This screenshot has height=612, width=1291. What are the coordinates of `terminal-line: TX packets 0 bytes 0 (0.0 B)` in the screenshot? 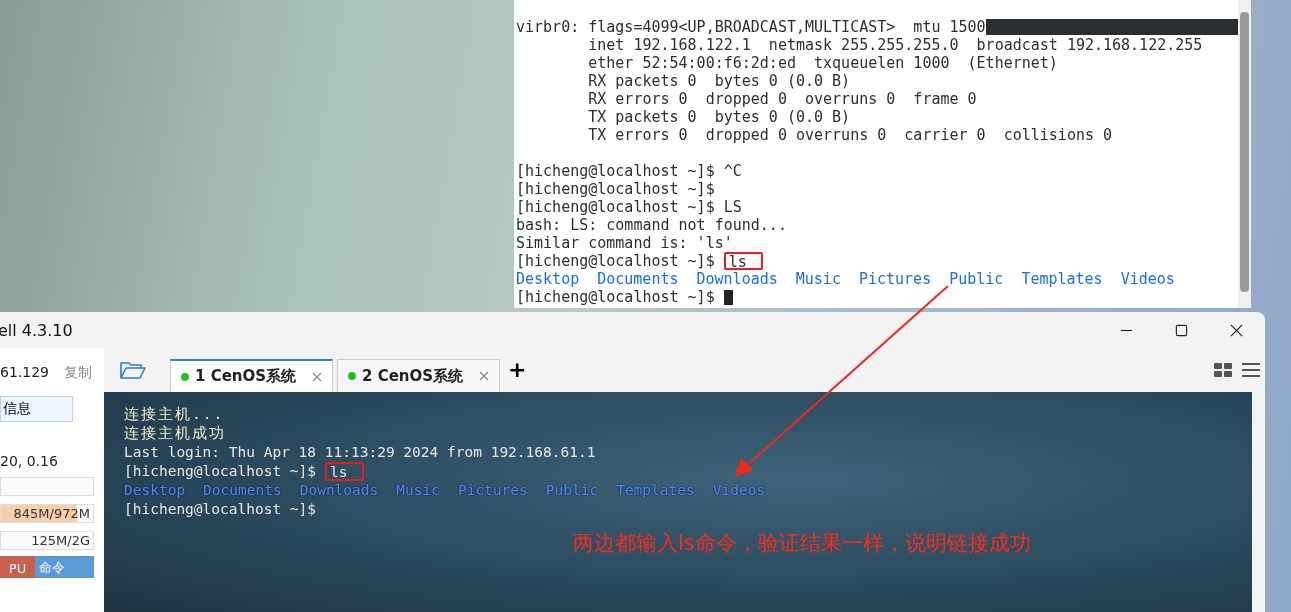 It's located at (719, 117).